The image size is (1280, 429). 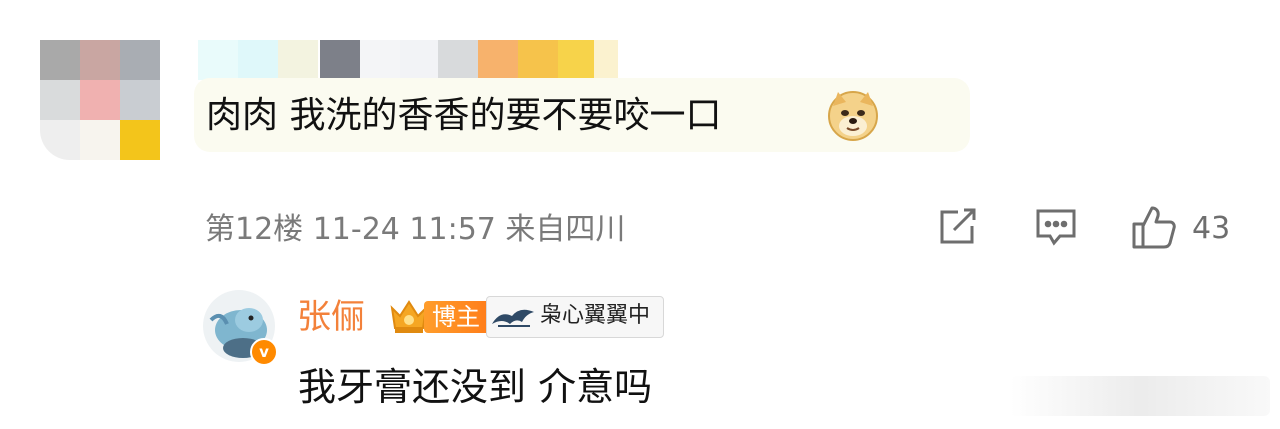 I want to click on commenter-name-pixelated, so click(x=408, y=60).